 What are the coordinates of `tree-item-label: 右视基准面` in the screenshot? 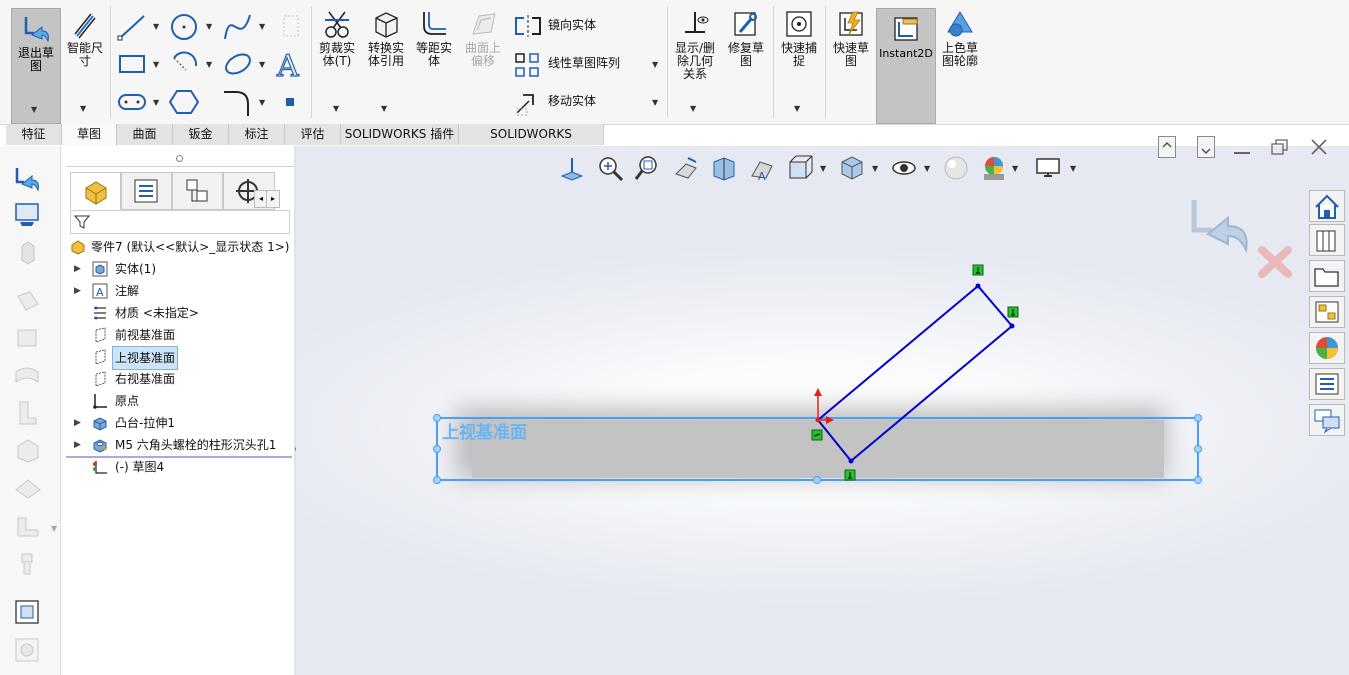 It's located at (145, 379).